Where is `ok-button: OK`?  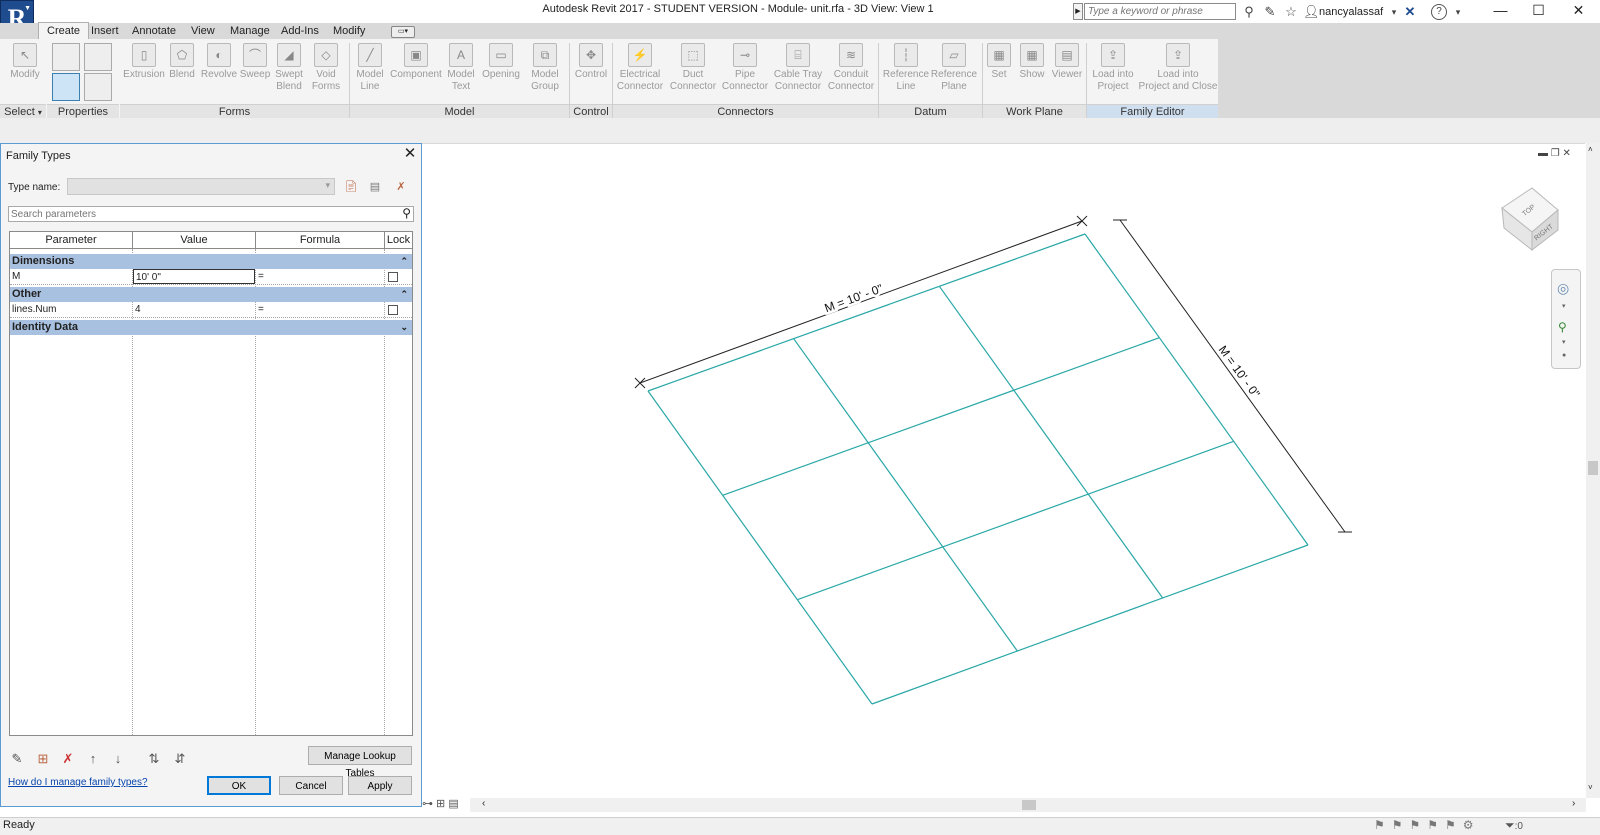
ok-button: OK is located at coordinates (239, 785).